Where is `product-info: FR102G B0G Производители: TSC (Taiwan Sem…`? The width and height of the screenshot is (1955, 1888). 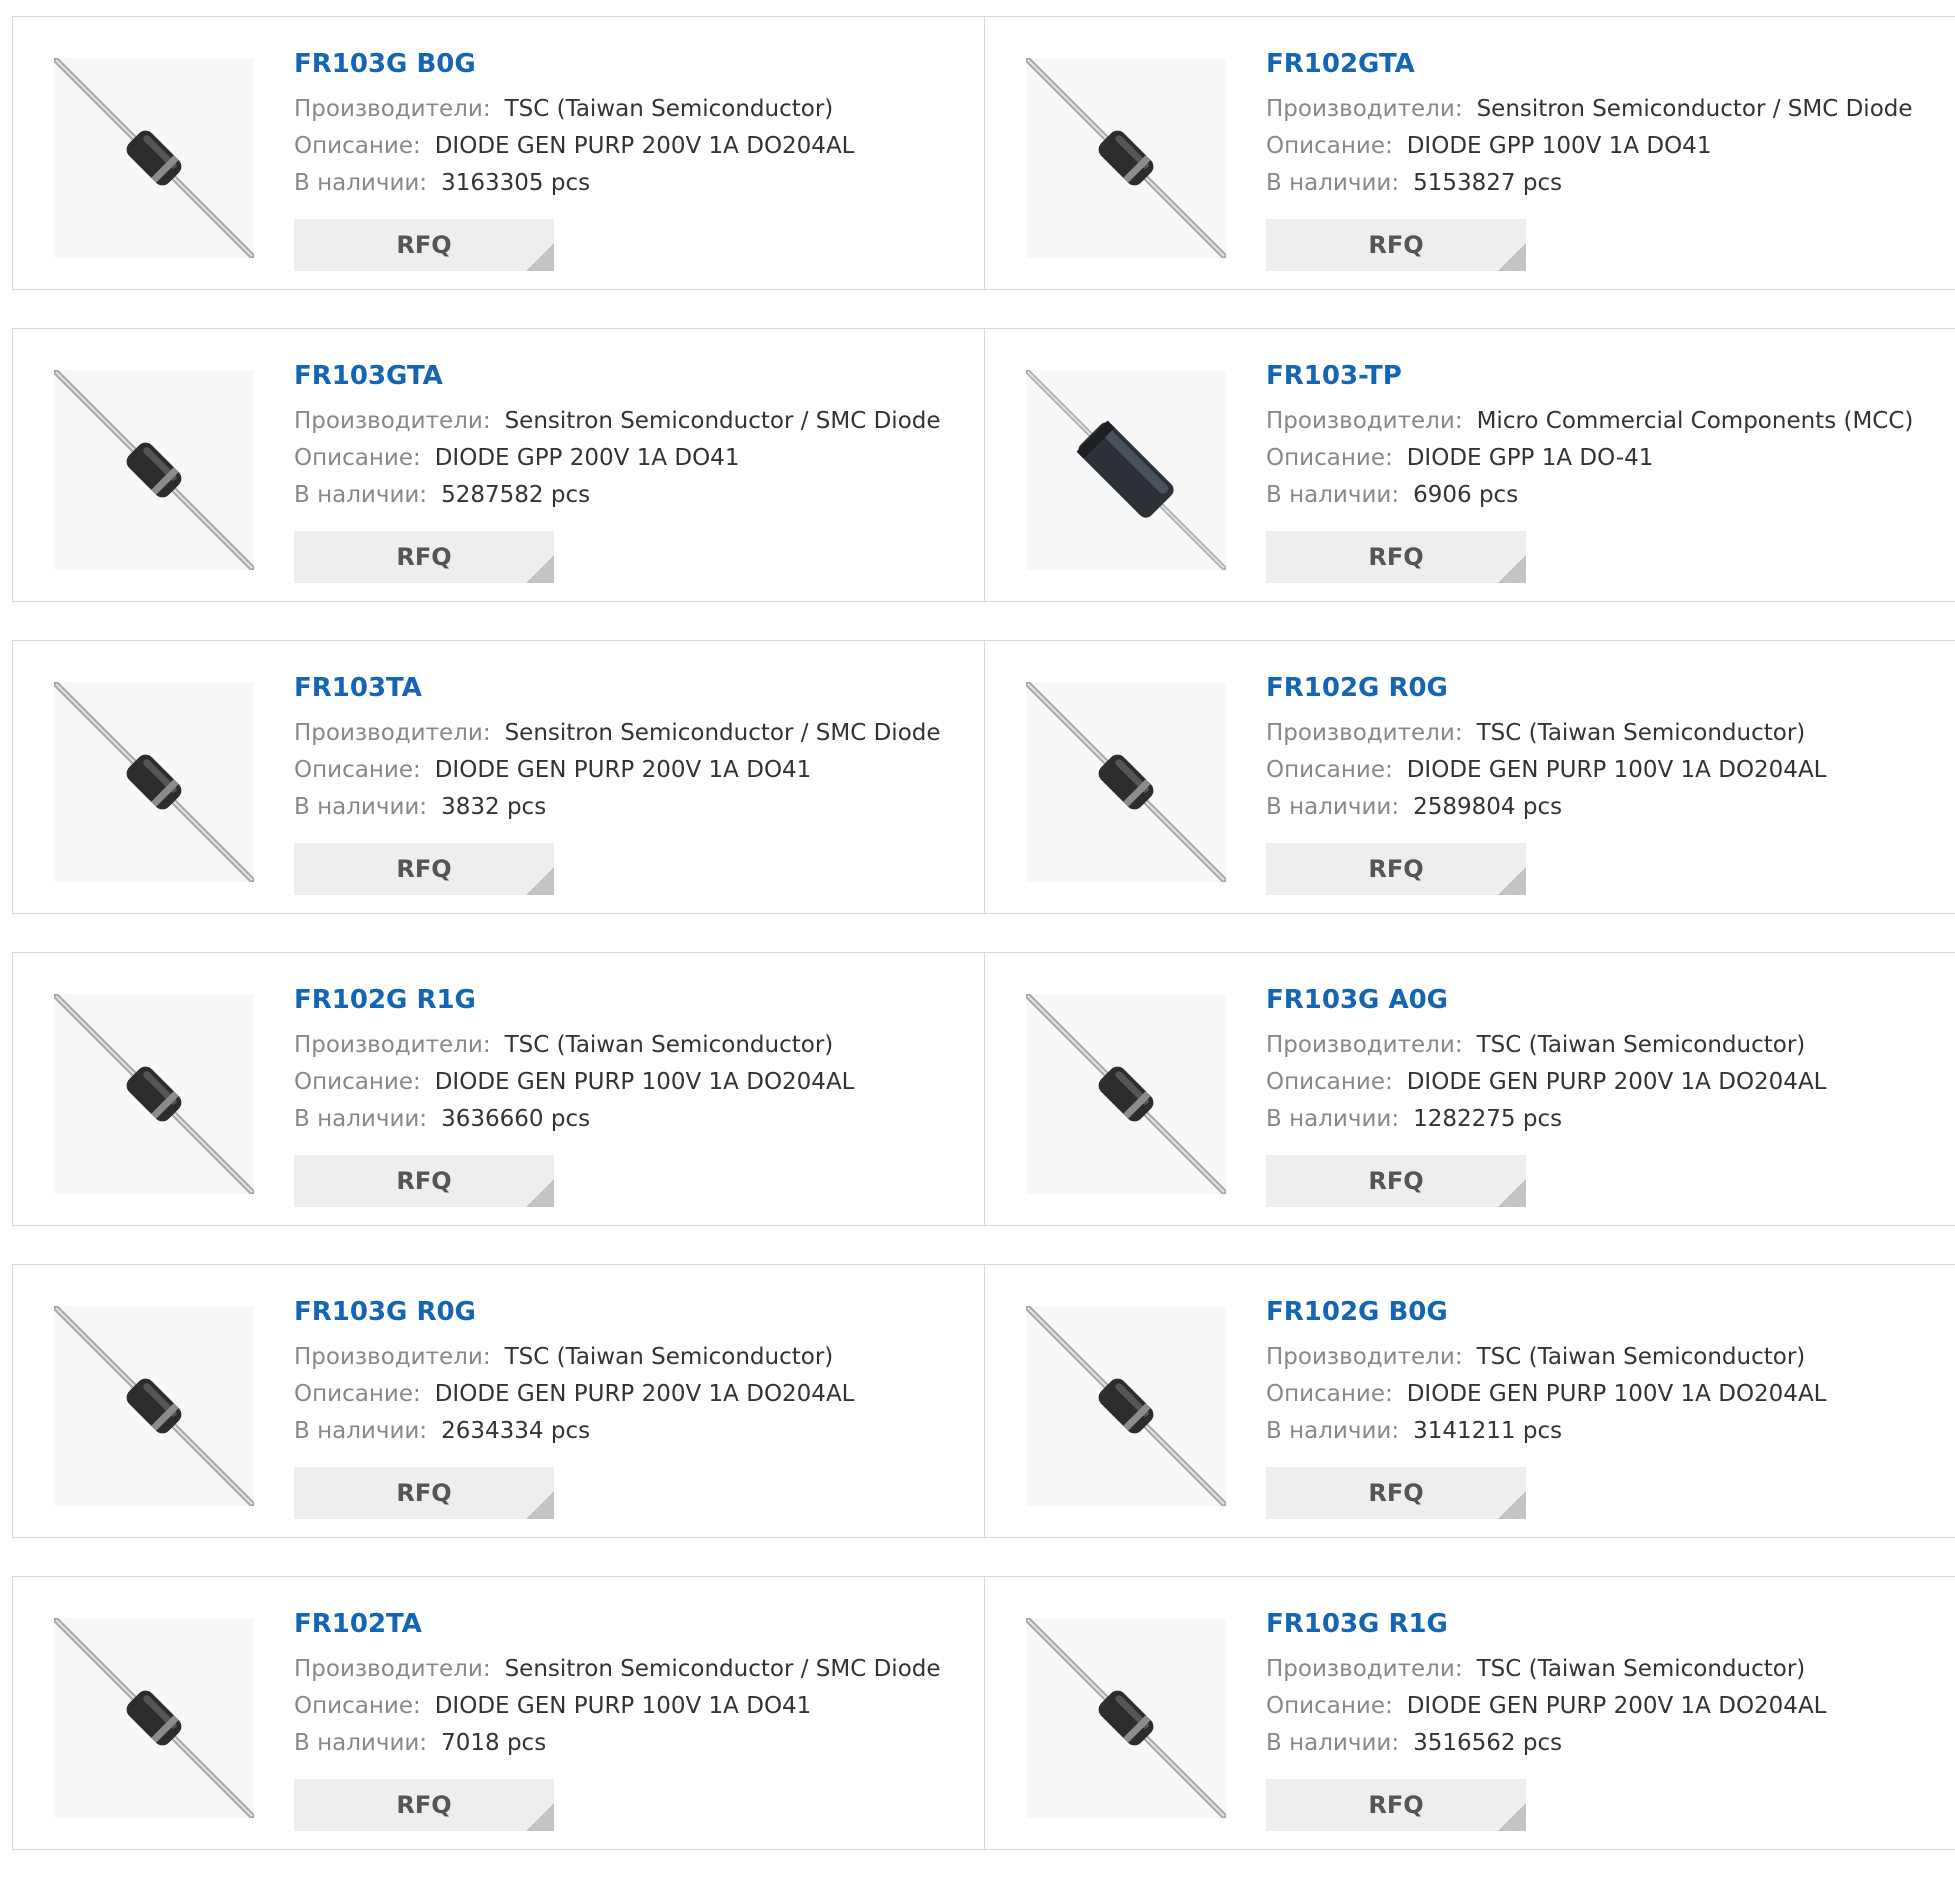
product-info: FR102G B0G Производители: TSC (Taiwan Sem… is located at coordinates (1546, 1372).